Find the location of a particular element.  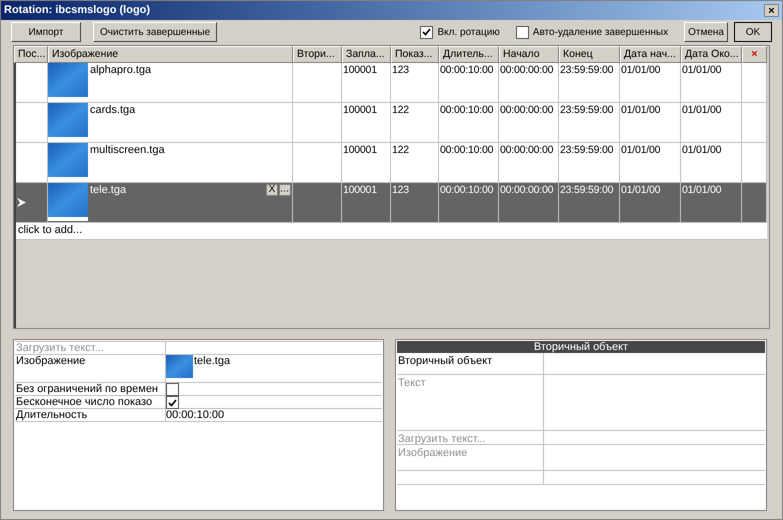

column-header: Конец is located at coordinates (589, 54).